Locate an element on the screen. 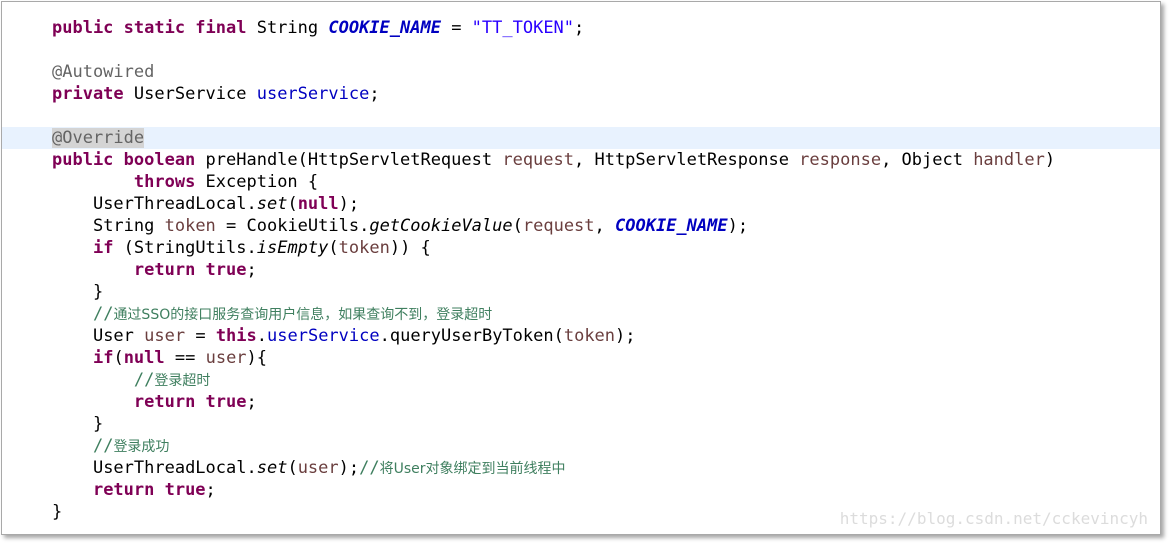 The image size is (1169, 545). type: UserService is located at coordinates (190, 94).